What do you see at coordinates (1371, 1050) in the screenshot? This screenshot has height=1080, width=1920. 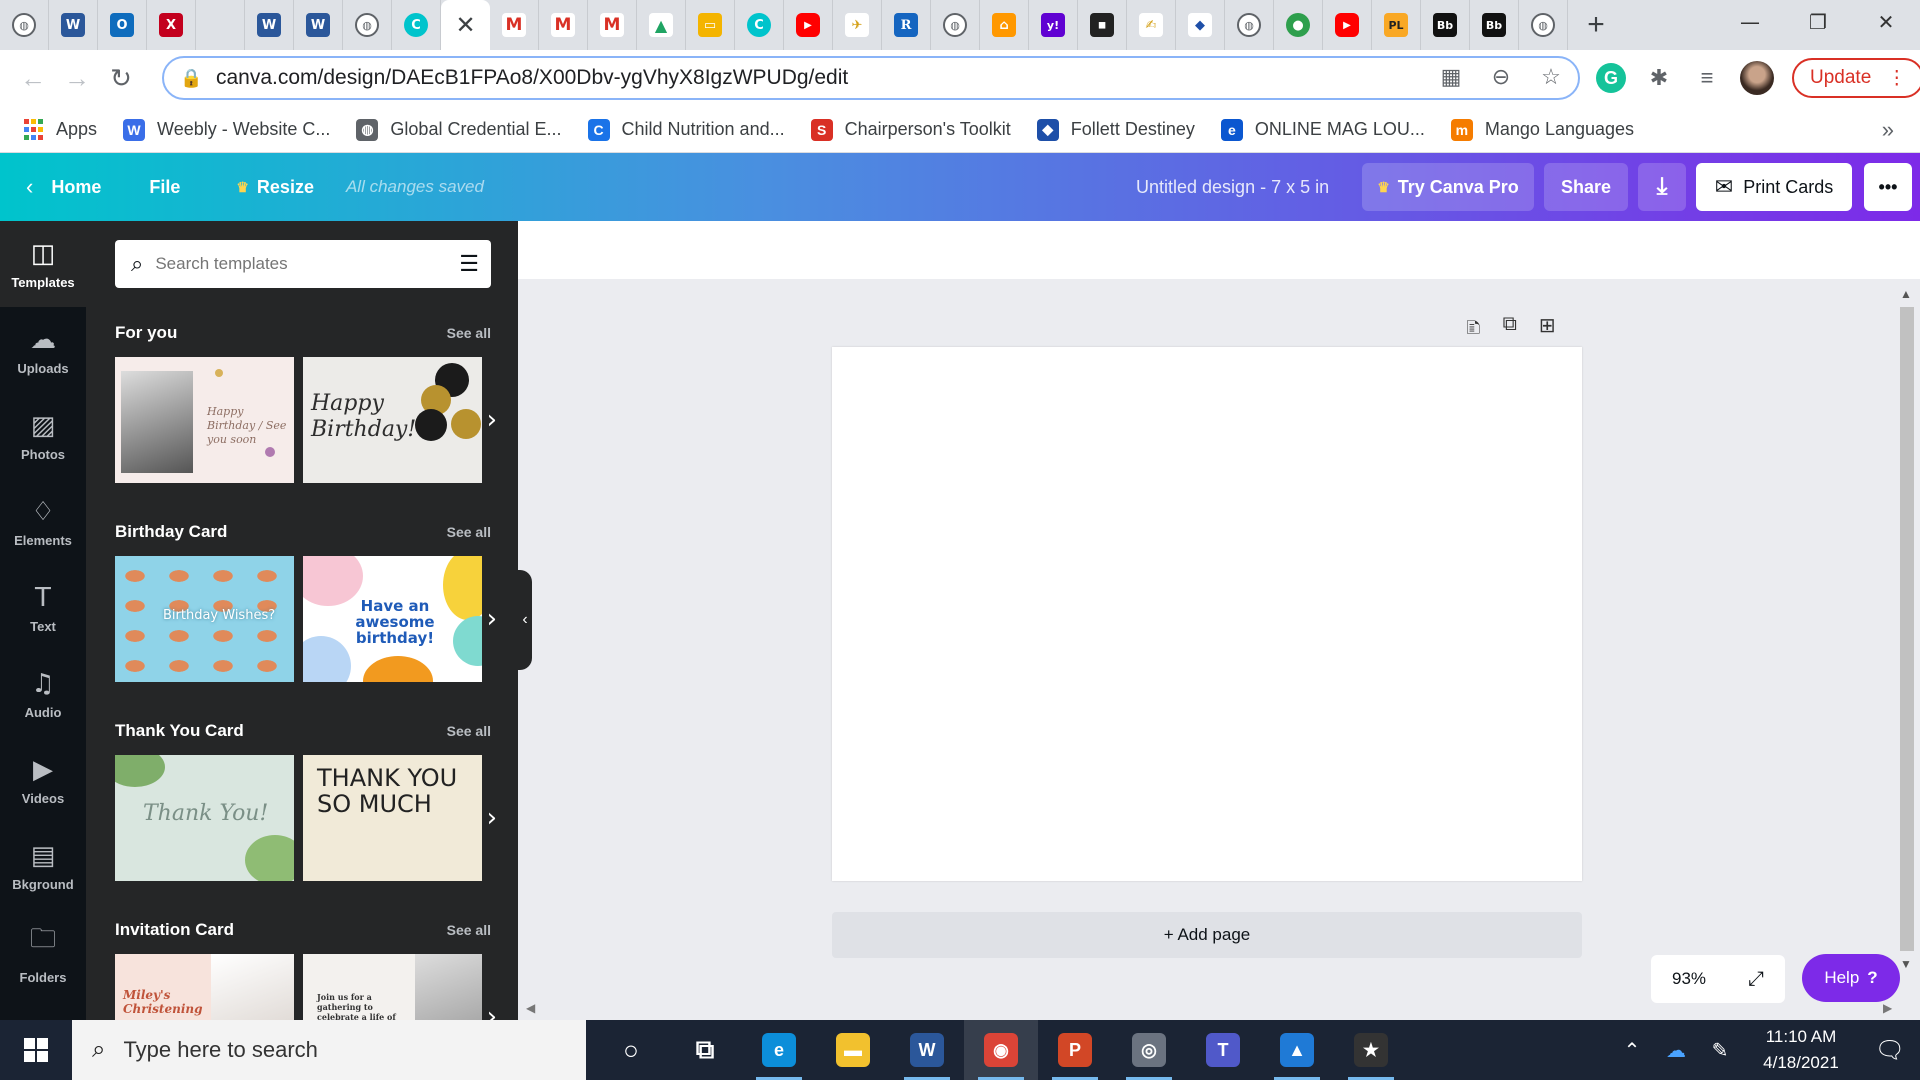 I see `taskbar-movie-maker: ★` at bounding box center [1371, 1050].